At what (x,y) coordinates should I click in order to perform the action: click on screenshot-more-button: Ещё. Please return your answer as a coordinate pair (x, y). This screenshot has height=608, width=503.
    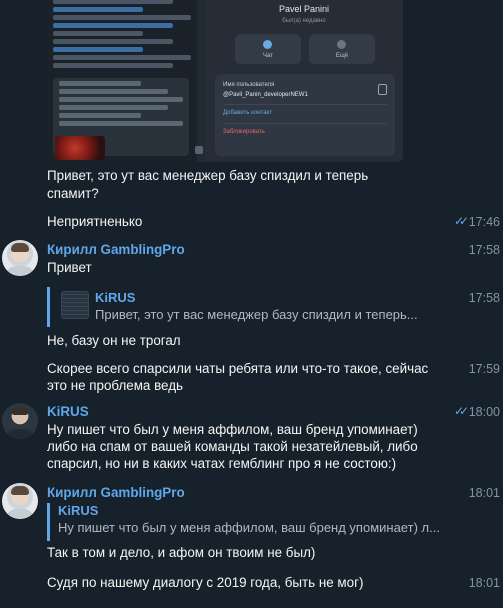
    Looking at the image, I should click on (342, 49).